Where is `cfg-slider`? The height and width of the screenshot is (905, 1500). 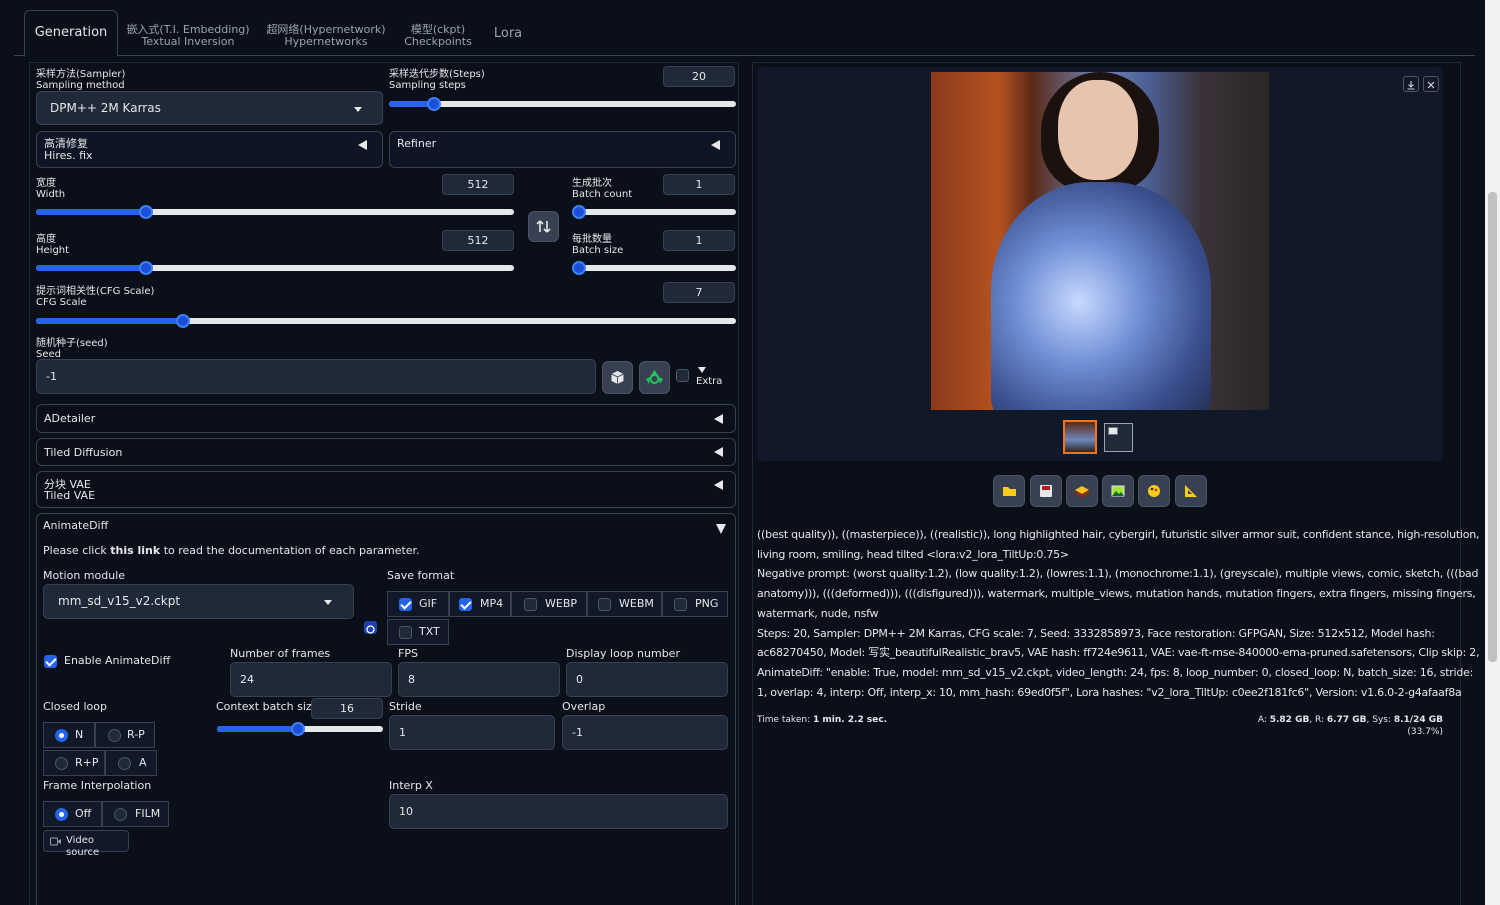 cfg-slider is located at coordinates (386, 321).